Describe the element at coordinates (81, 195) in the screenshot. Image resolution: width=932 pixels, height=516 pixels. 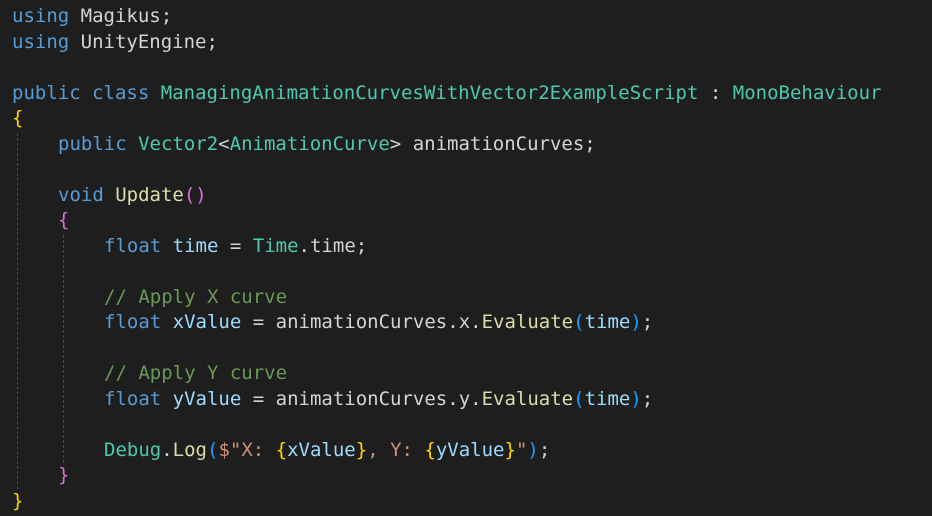
I see `keyword: void` at that location.